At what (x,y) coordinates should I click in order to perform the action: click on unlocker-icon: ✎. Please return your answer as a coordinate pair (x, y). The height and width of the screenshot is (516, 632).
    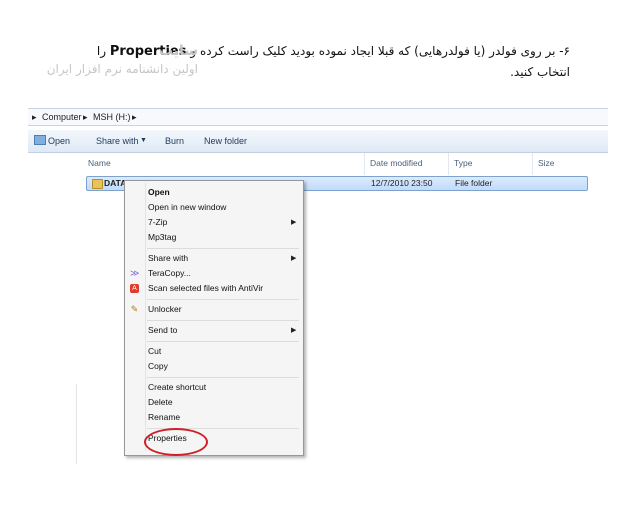
    Looking at the image, I should click on (134, 309).